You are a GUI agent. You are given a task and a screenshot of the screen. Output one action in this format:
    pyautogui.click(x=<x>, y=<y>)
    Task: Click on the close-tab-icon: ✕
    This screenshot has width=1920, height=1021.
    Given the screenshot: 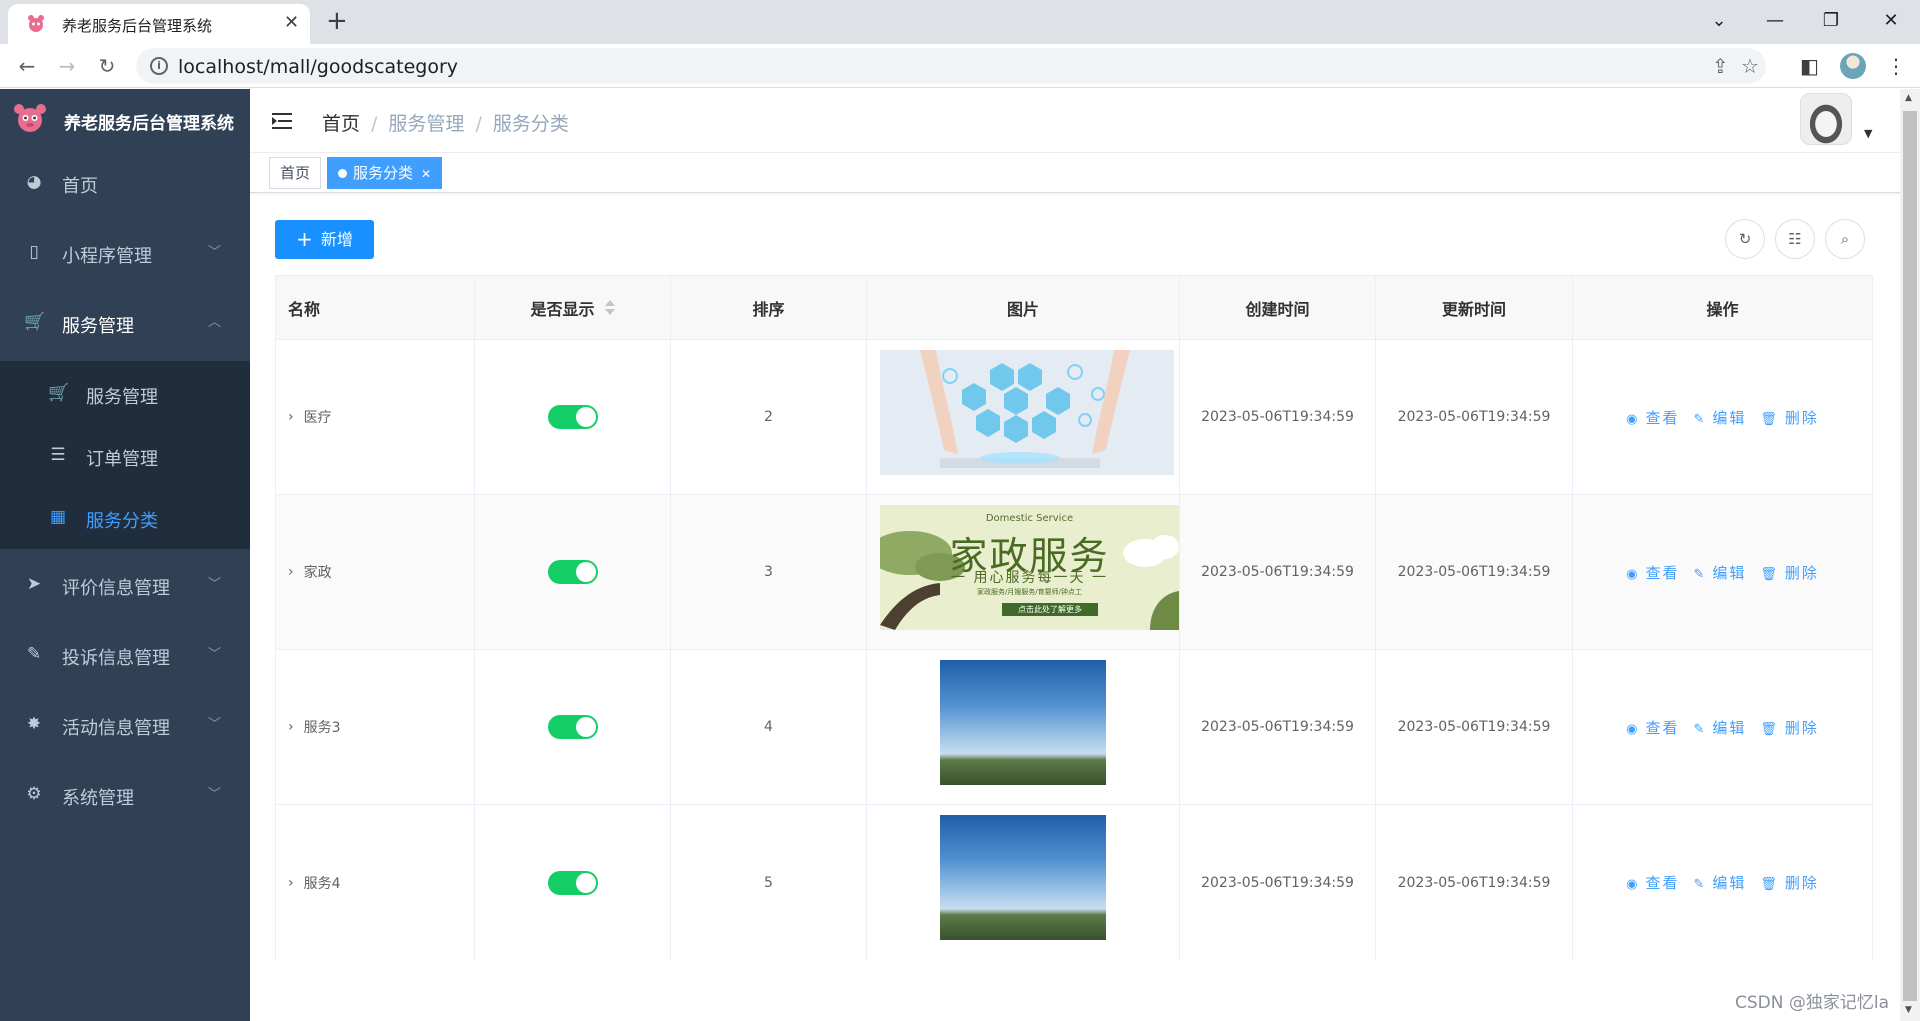 What is the action you would take?
    pyautogui.click(x=291, y=22)
    